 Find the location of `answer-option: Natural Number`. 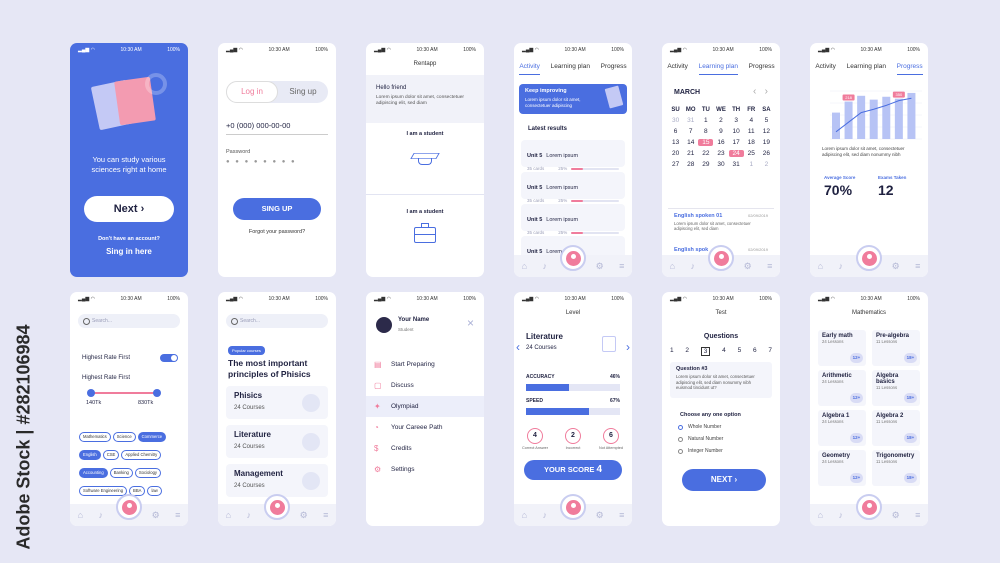

answer-option: Natural Number is located at coordinates (729, 439).